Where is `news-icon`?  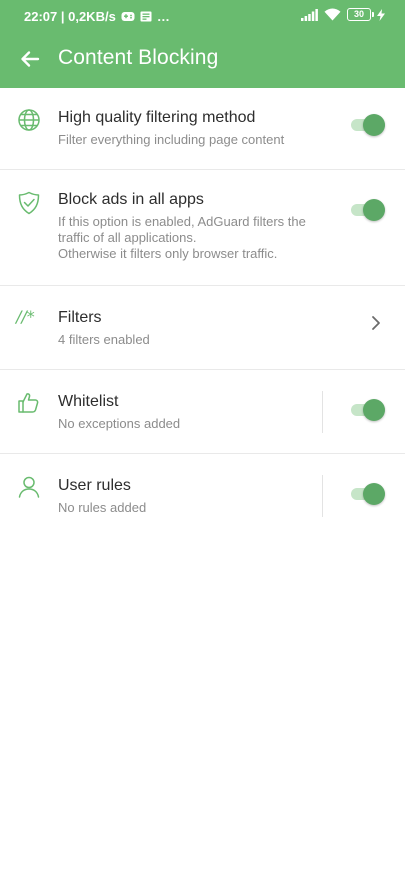
news-icon is located at coordinates (146, 16).